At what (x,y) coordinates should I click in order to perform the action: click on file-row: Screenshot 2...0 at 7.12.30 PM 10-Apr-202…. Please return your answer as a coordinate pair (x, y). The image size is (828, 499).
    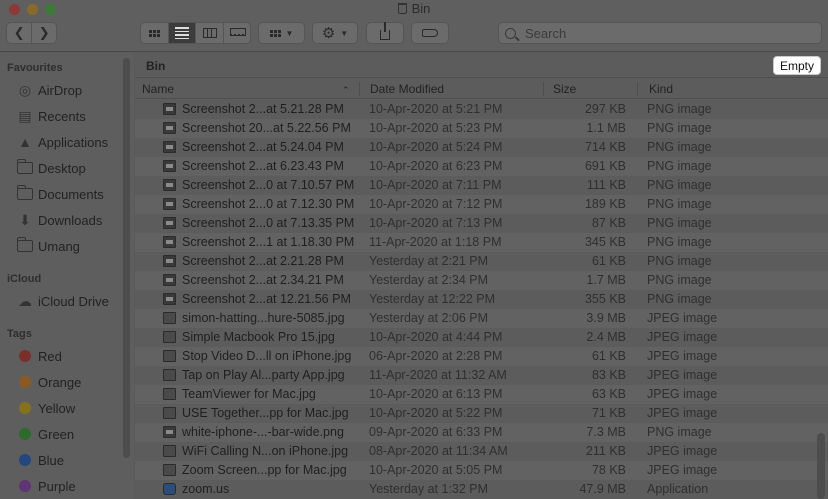
    Looking at the image, I should click on (481, 204).